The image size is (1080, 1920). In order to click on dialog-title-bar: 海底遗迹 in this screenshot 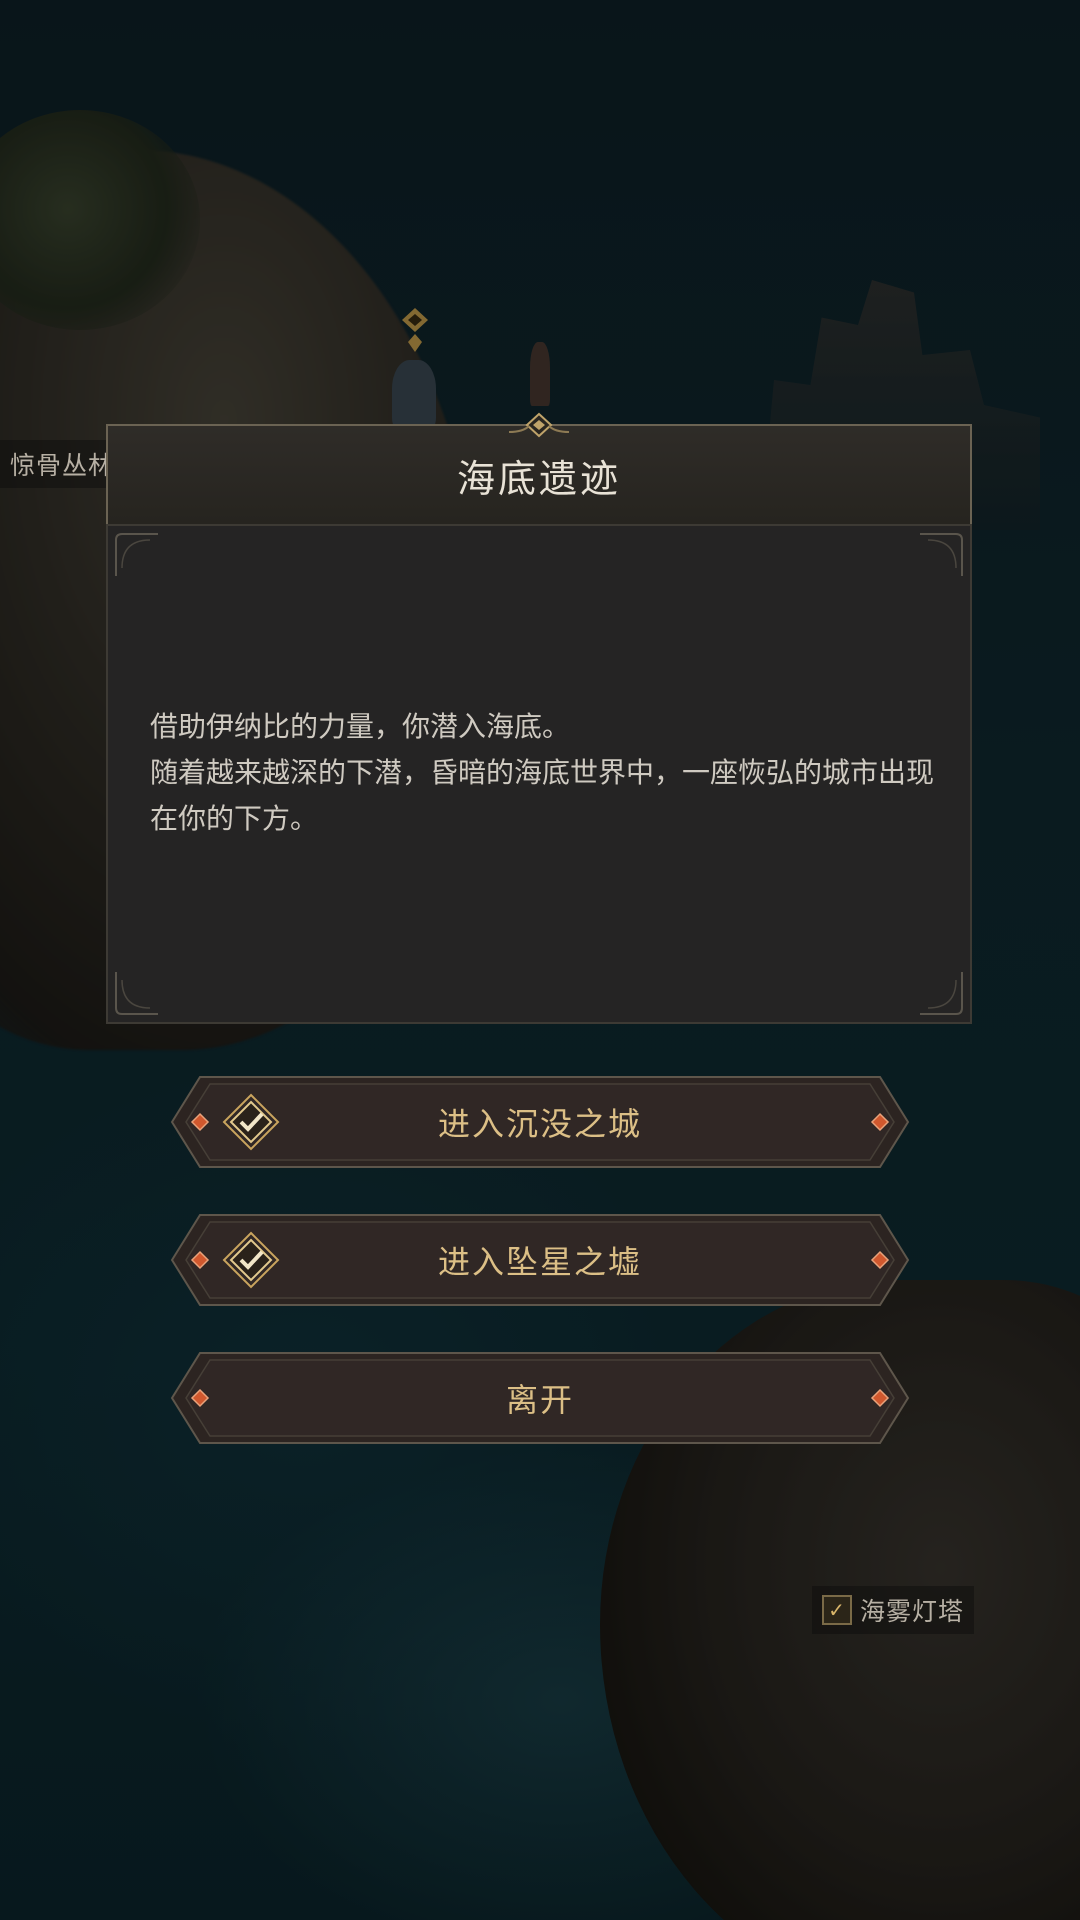, I will do `click(539, 469)`.